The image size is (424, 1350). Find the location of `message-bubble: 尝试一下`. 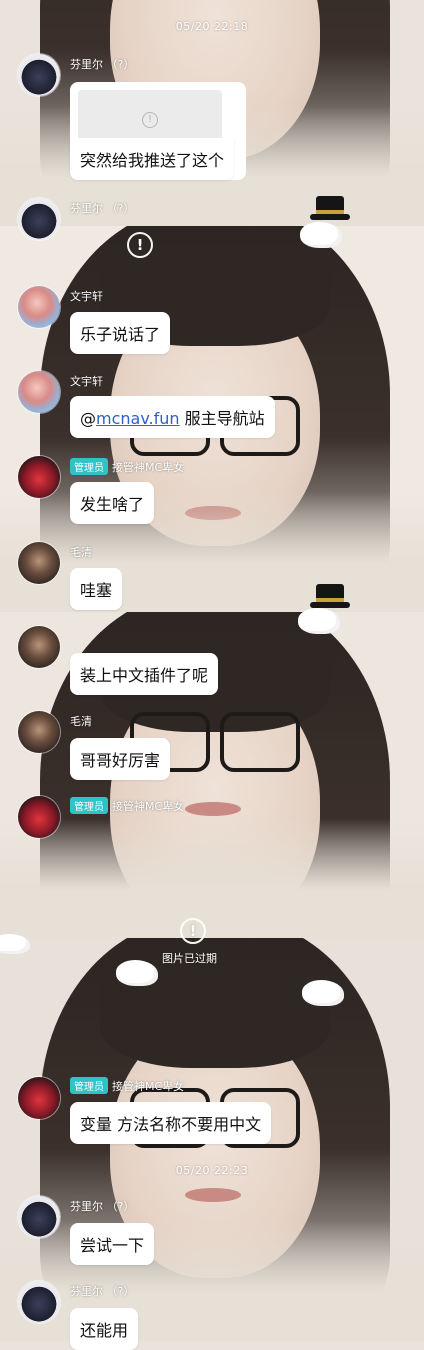

message-bubble: 尝试一下 is located at coordinates (112, 1244).